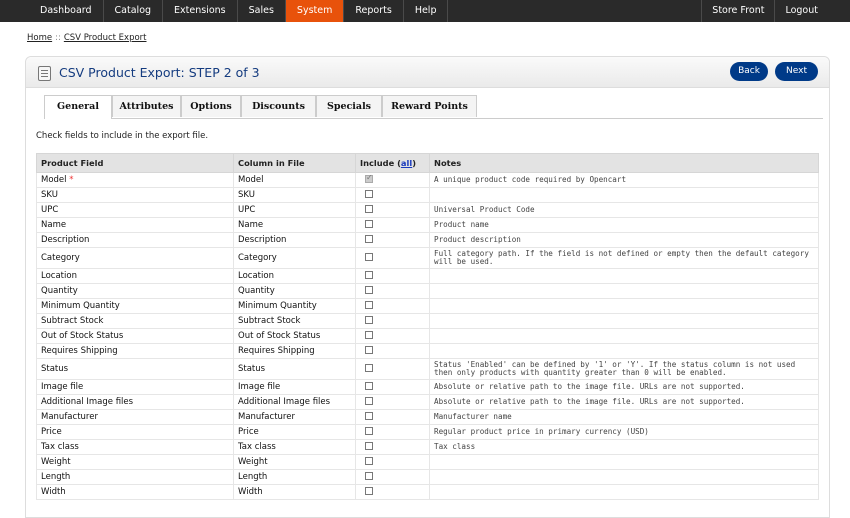  What do you see at coordinates (294, 163) in the screenshot?
I see `header-column-in-file: Column in File` at bounding box center [294, 163].